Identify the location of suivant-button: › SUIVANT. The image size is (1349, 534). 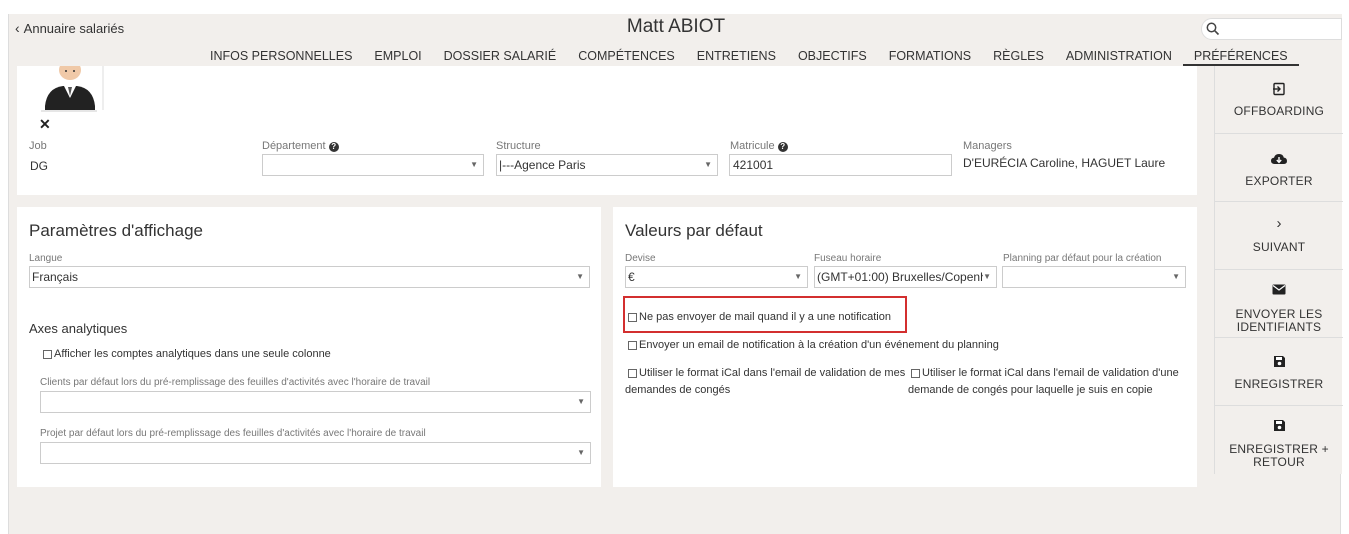
(1279, 236).